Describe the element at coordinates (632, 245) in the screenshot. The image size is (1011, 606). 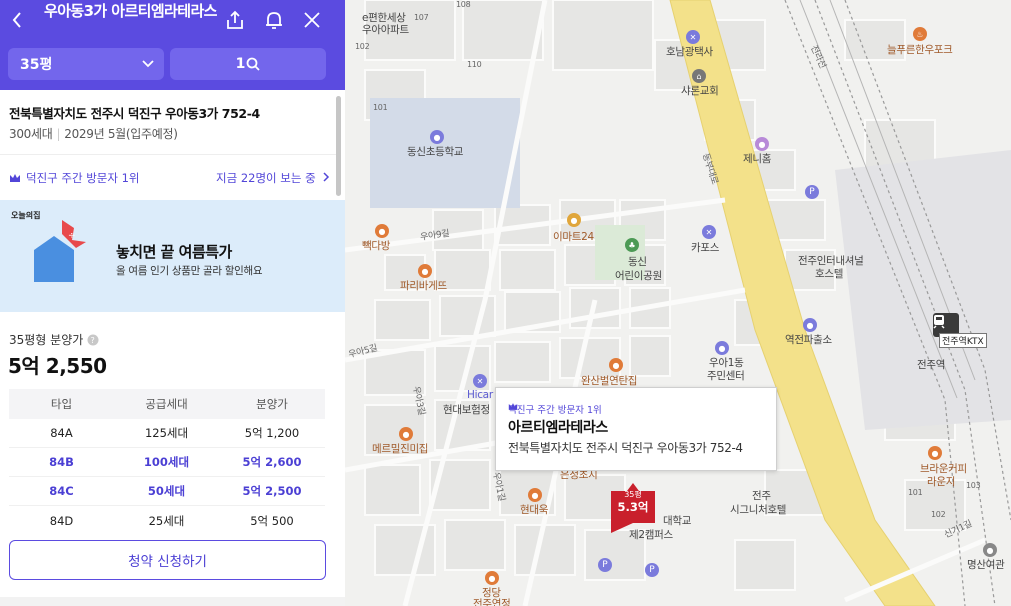
I see `park-pin: ♣` at that location.